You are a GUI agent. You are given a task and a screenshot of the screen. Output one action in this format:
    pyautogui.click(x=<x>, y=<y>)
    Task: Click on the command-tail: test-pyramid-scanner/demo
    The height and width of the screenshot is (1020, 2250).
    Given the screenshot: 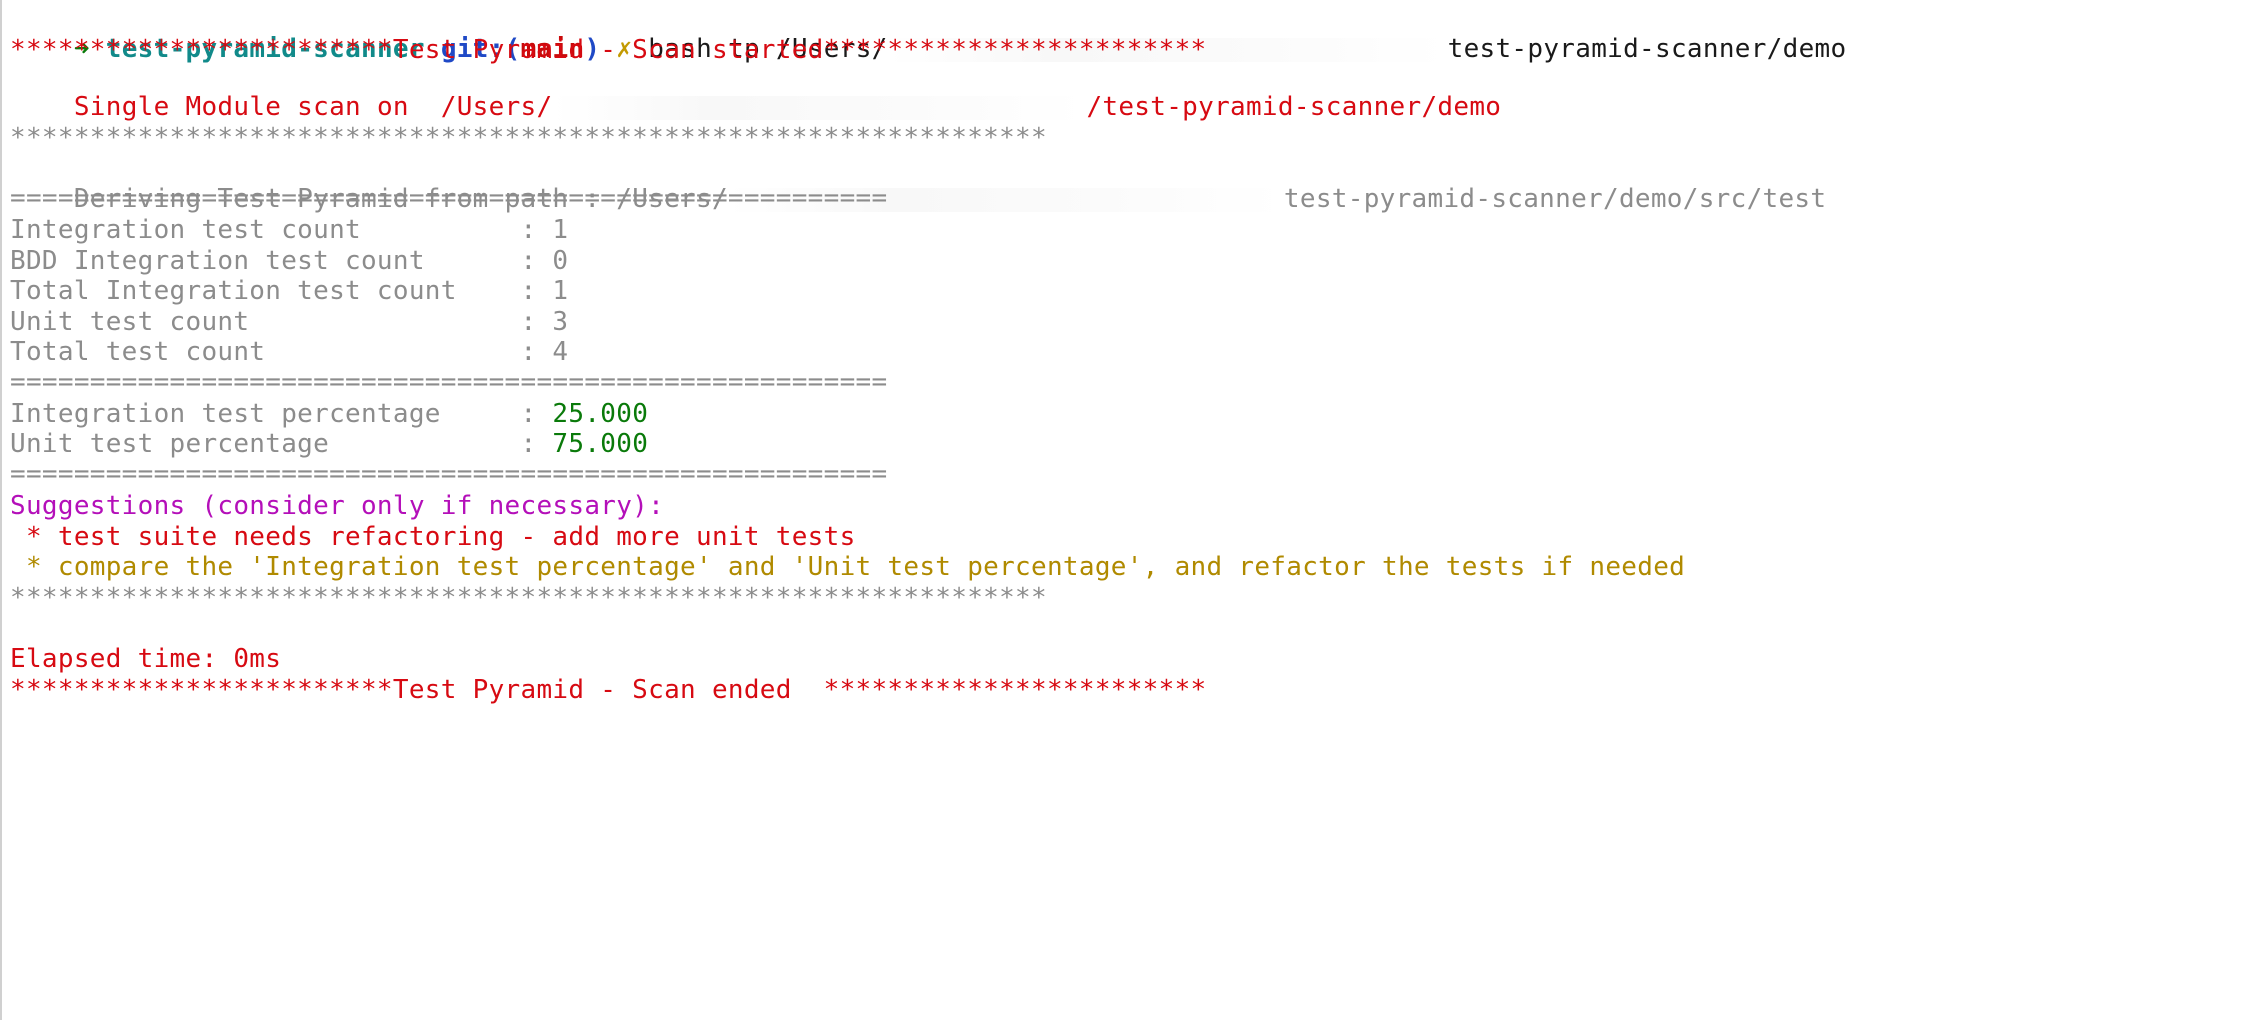 What is the action you would take?
    pyautogui.click(x=1647, y=49)
    